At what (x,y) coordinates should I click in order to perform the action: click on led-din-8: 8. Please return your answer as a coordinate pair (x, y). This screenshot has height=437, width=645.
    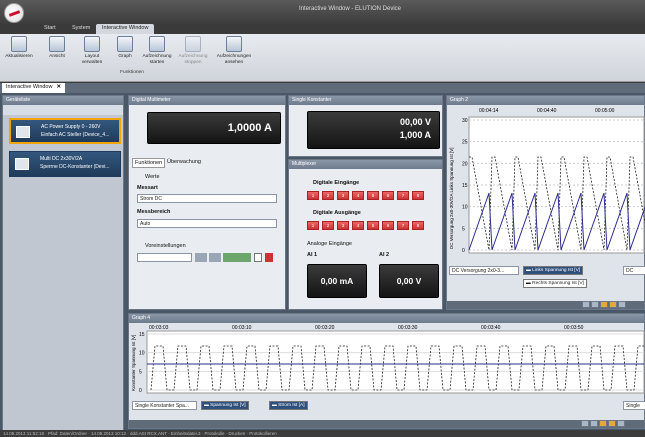
    Looking at the image, I should click on (418, 195).